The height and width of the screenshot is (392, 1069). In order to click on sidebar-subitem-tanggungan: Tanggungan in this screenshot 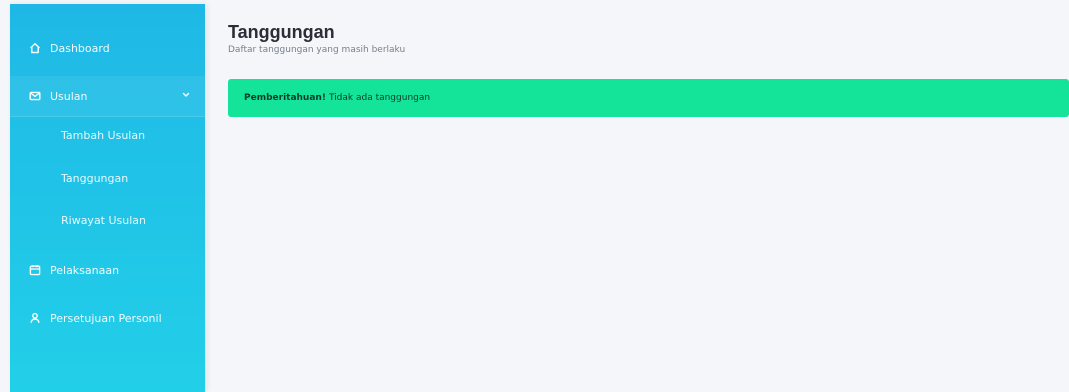, I will do `click(107, 178)`.